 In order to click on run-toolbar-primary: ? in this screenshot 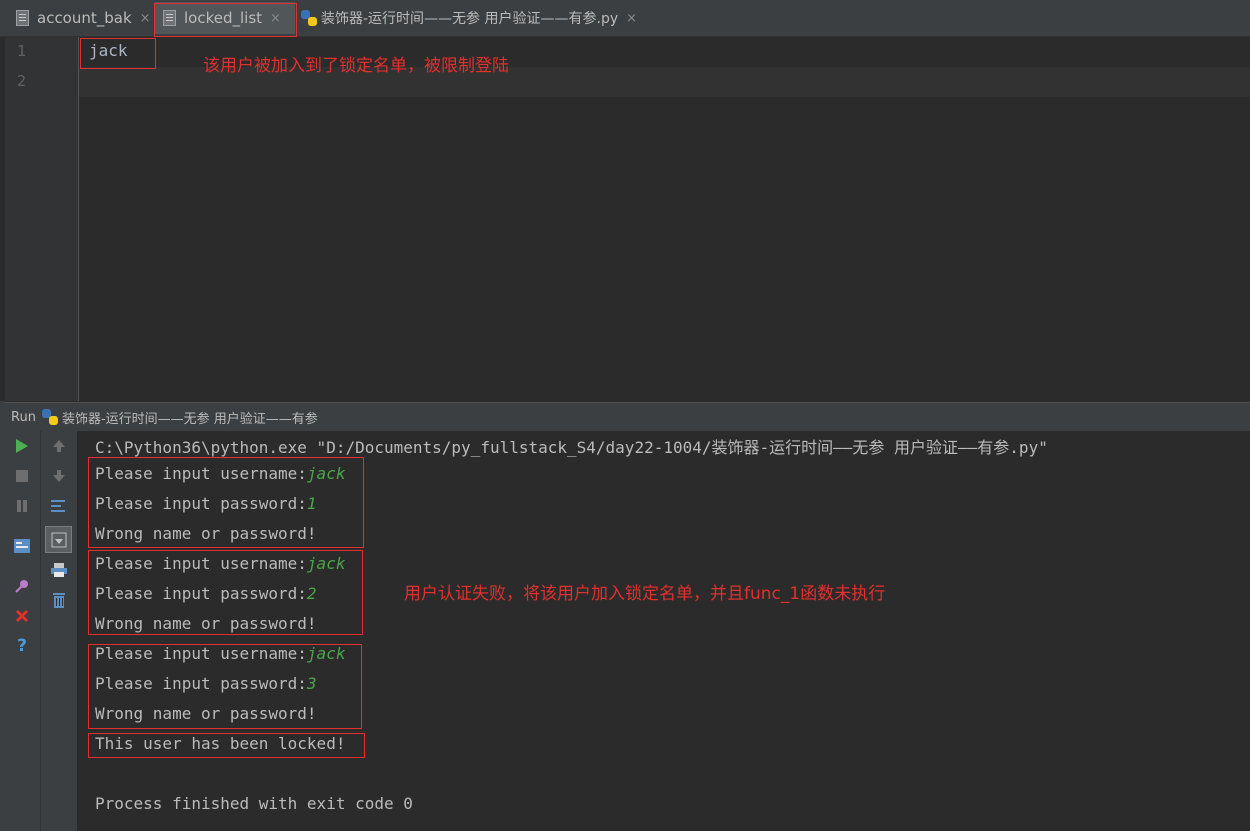, I will do `click(23, 631)`.